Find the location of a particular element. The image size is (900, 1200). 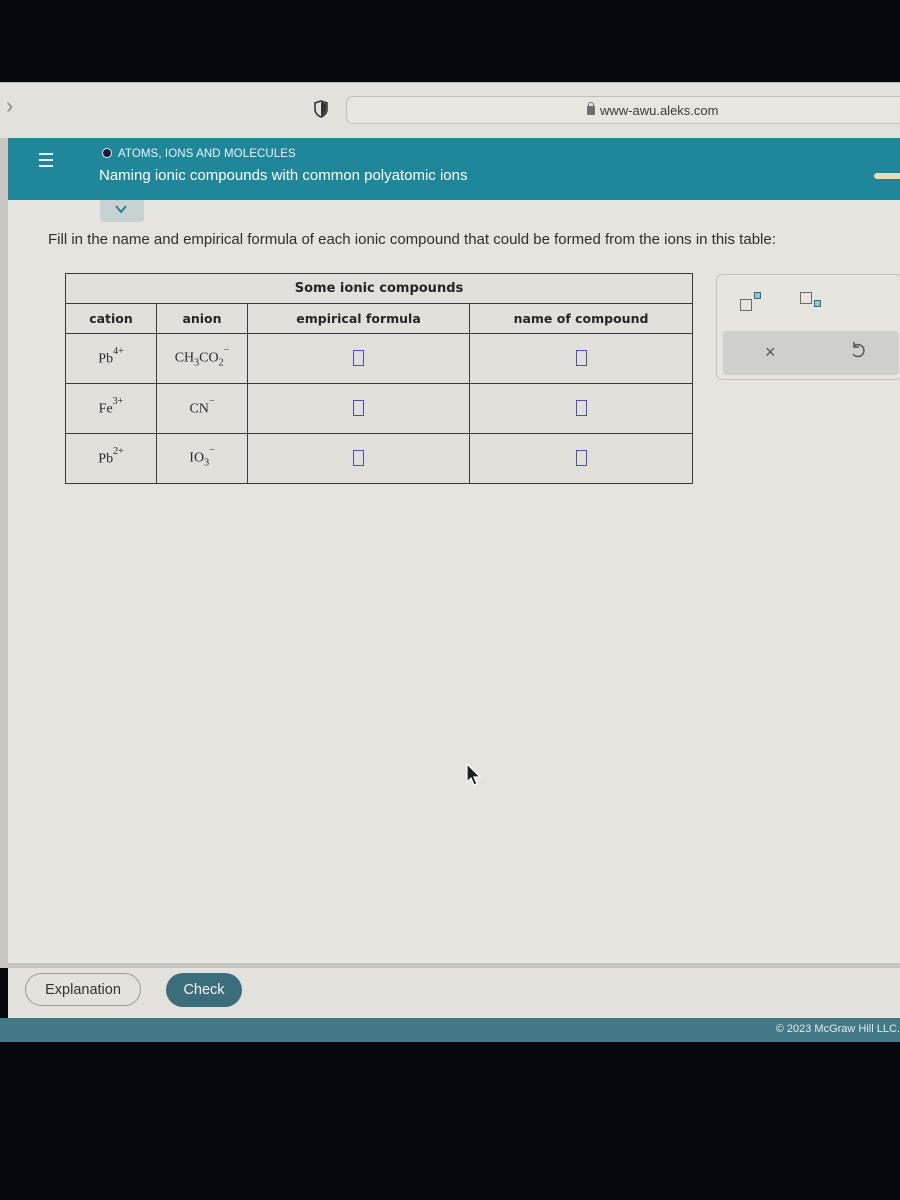

anion-part: CO is located at coordinates (209, 358).